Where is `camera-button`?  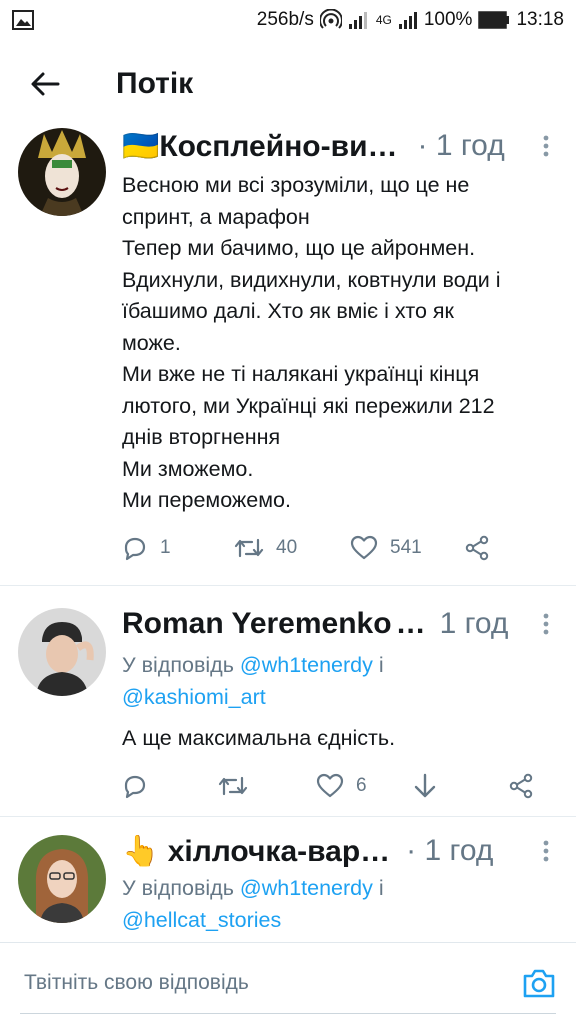
camera-button is located at coordinates (539, 985).